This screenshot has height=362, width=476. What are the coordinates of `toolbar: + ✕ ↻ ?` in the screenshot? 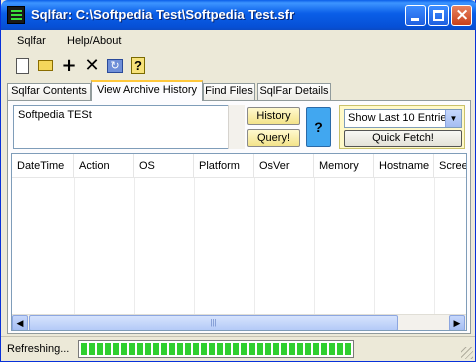 It's located at (82, 66).